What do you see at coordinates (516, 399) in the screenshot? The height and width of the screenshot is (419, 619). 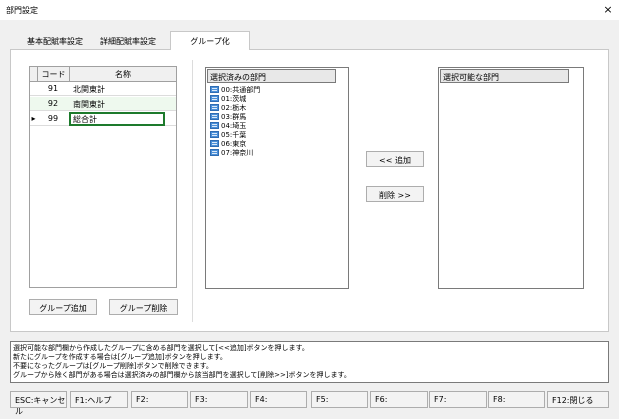 I see `f8-button: F8:` at bounding box center [516, 399].